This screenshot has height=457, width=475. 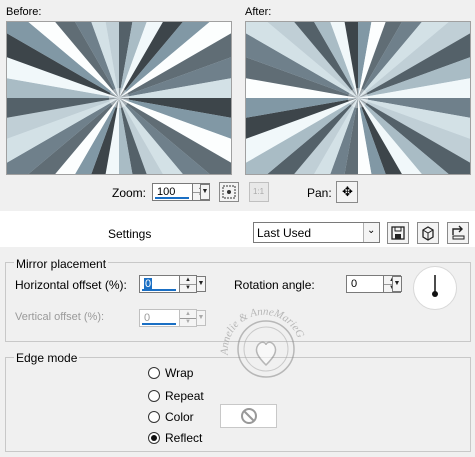 I want to click on reset-button, so click(x=458, y=233).